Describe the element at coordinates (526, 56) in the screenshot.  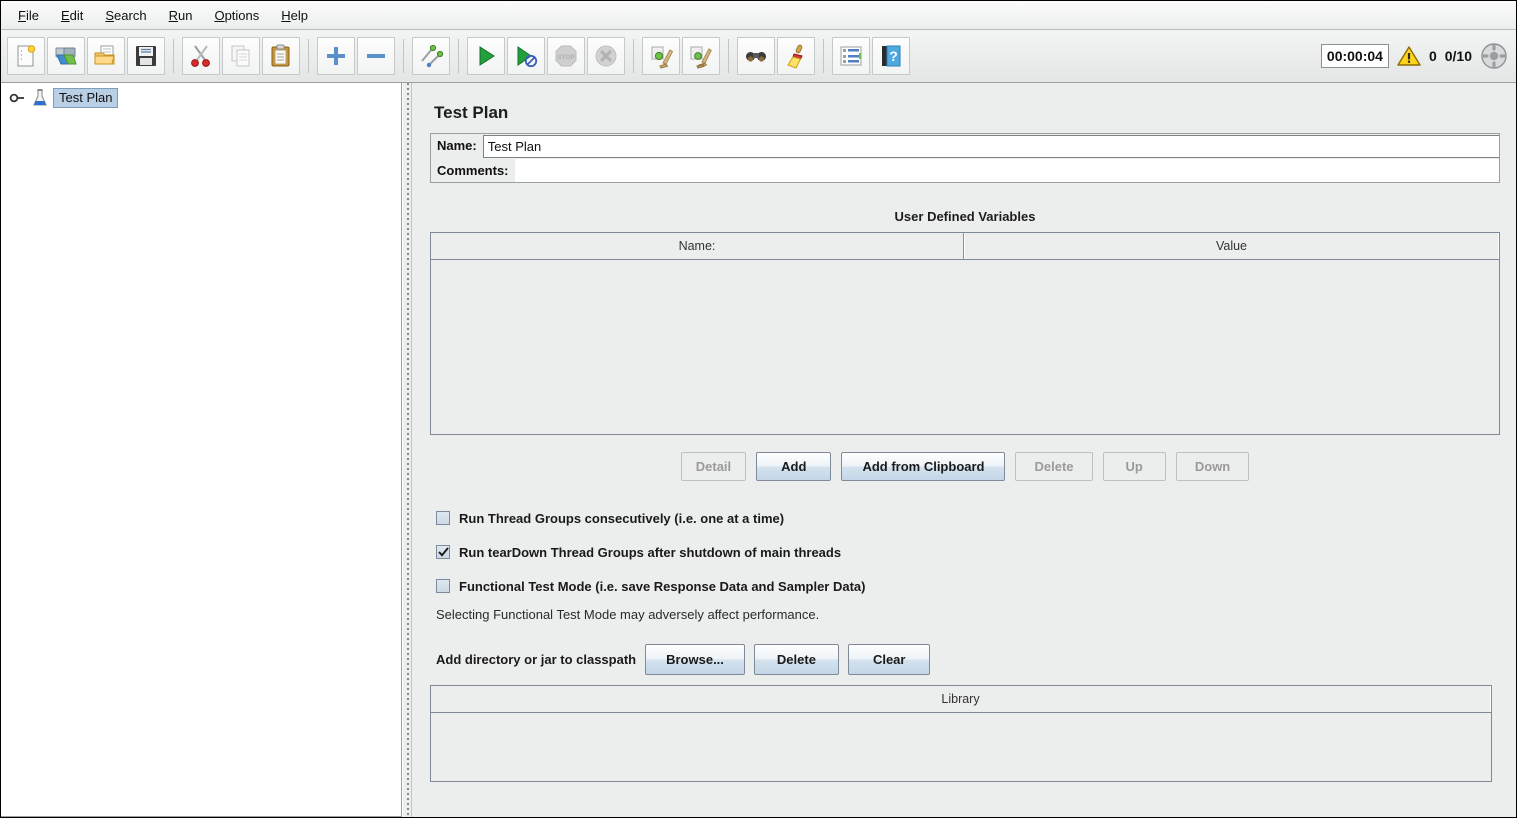
I see `start-no-pauses-icon` at that location.